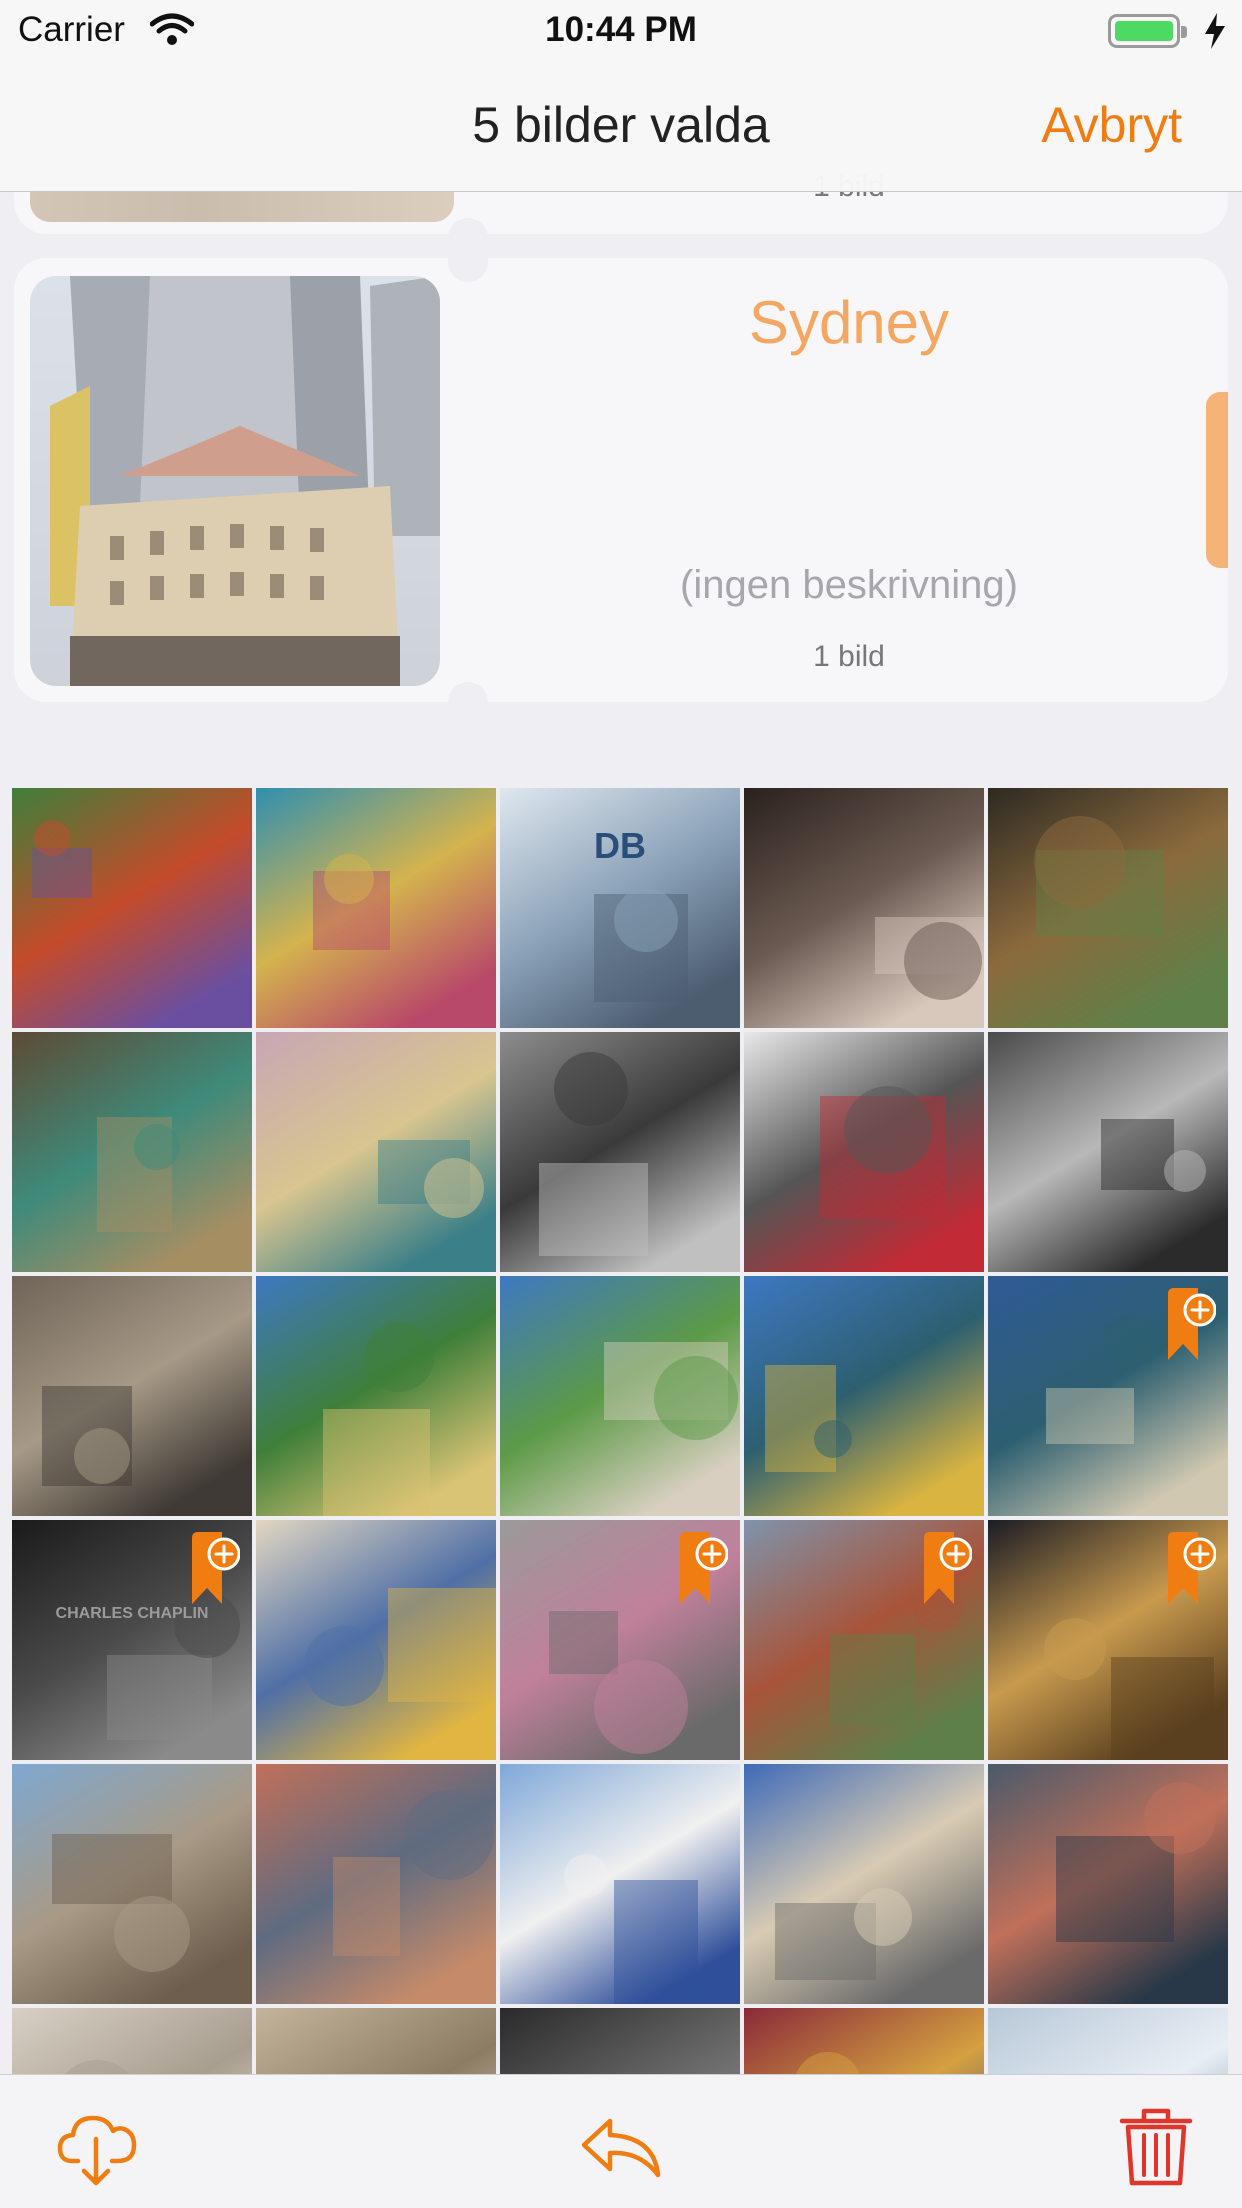  I want to click on photo-thumbnail: DB, so click(620, 908).